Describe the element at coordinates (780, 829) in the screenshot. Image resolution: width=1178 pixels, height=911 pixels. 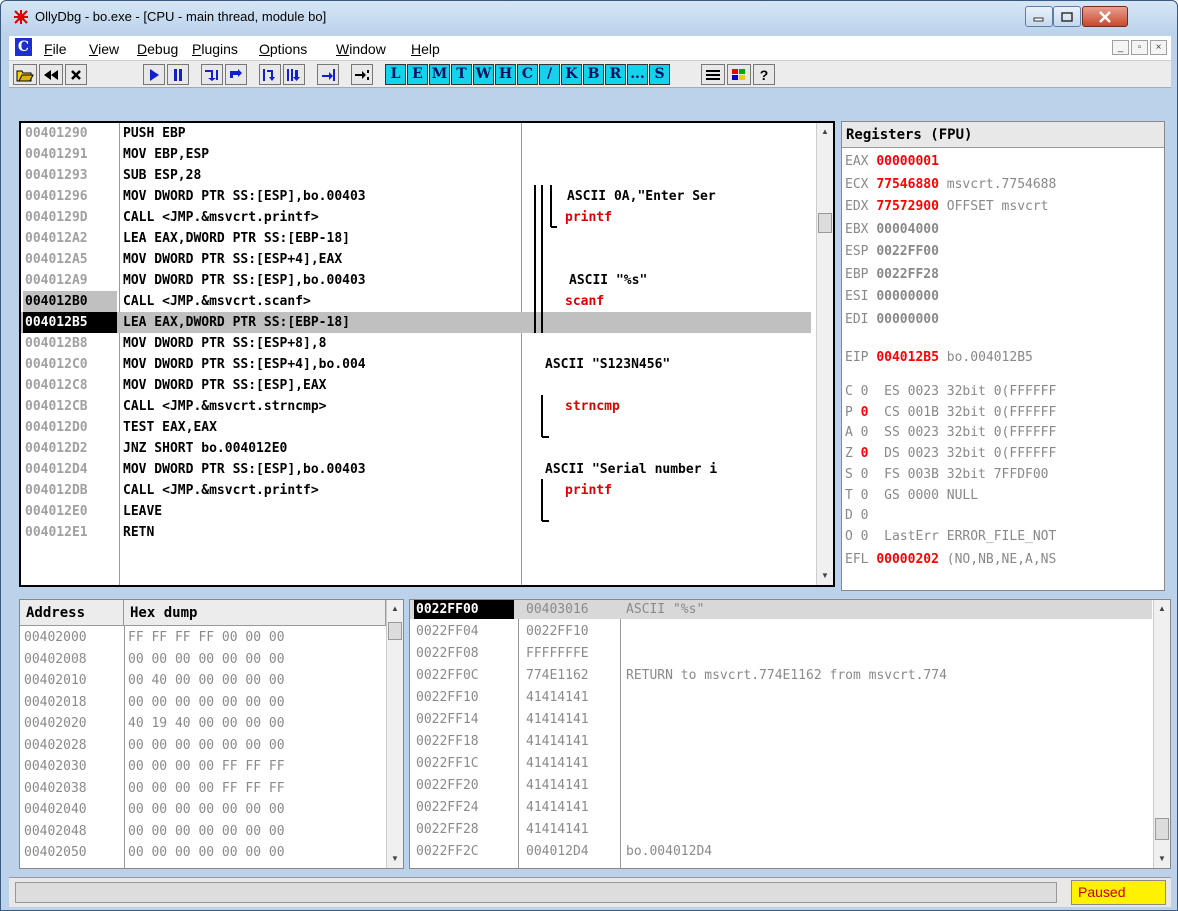
I see `stack-row: 0022FF28 41414141` at that location.